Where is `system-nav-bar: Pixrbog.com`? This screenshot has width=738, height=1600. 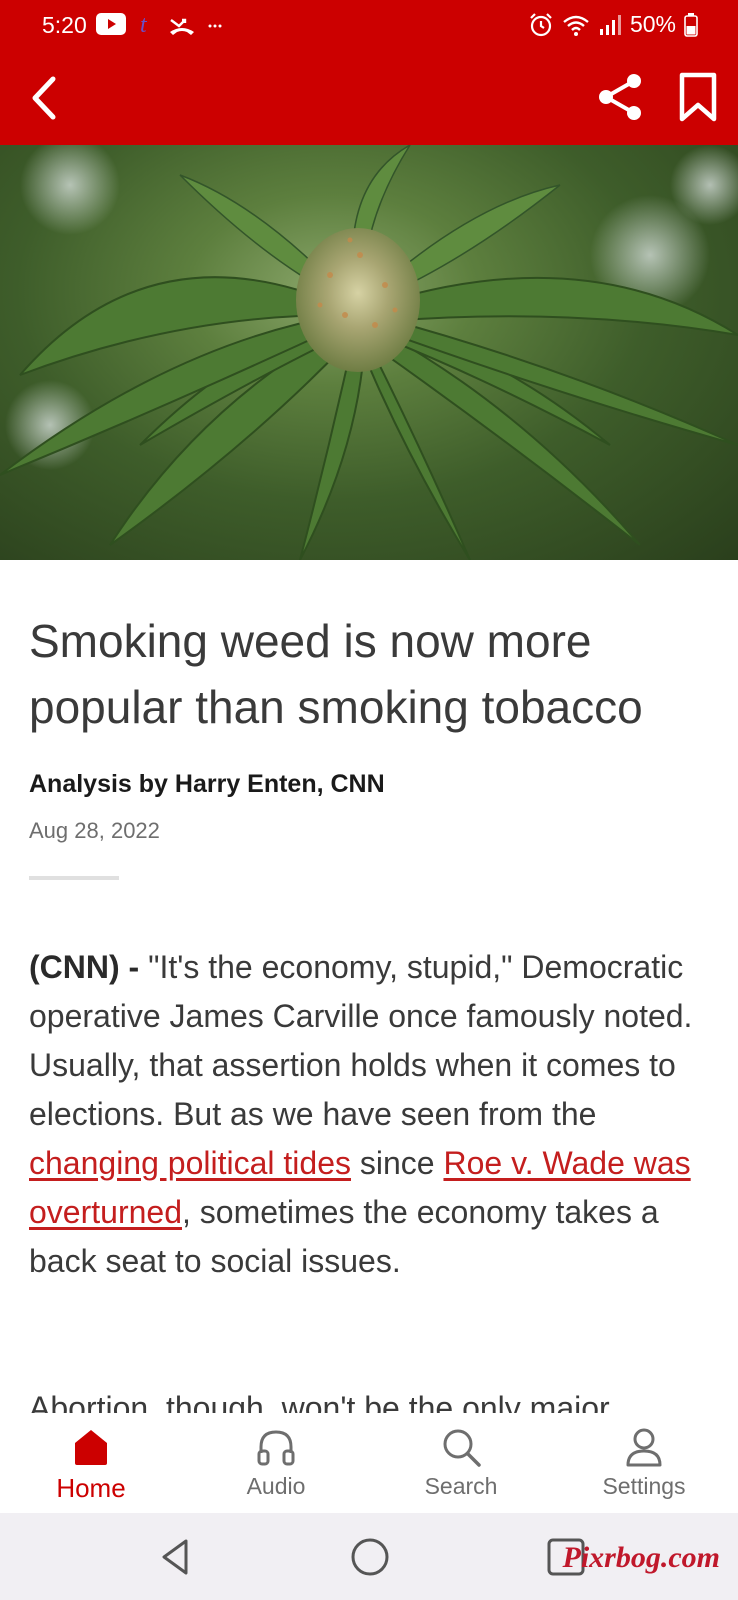 system-nav-bar: Pixrbog.com is located at coordinates (369, 1556).